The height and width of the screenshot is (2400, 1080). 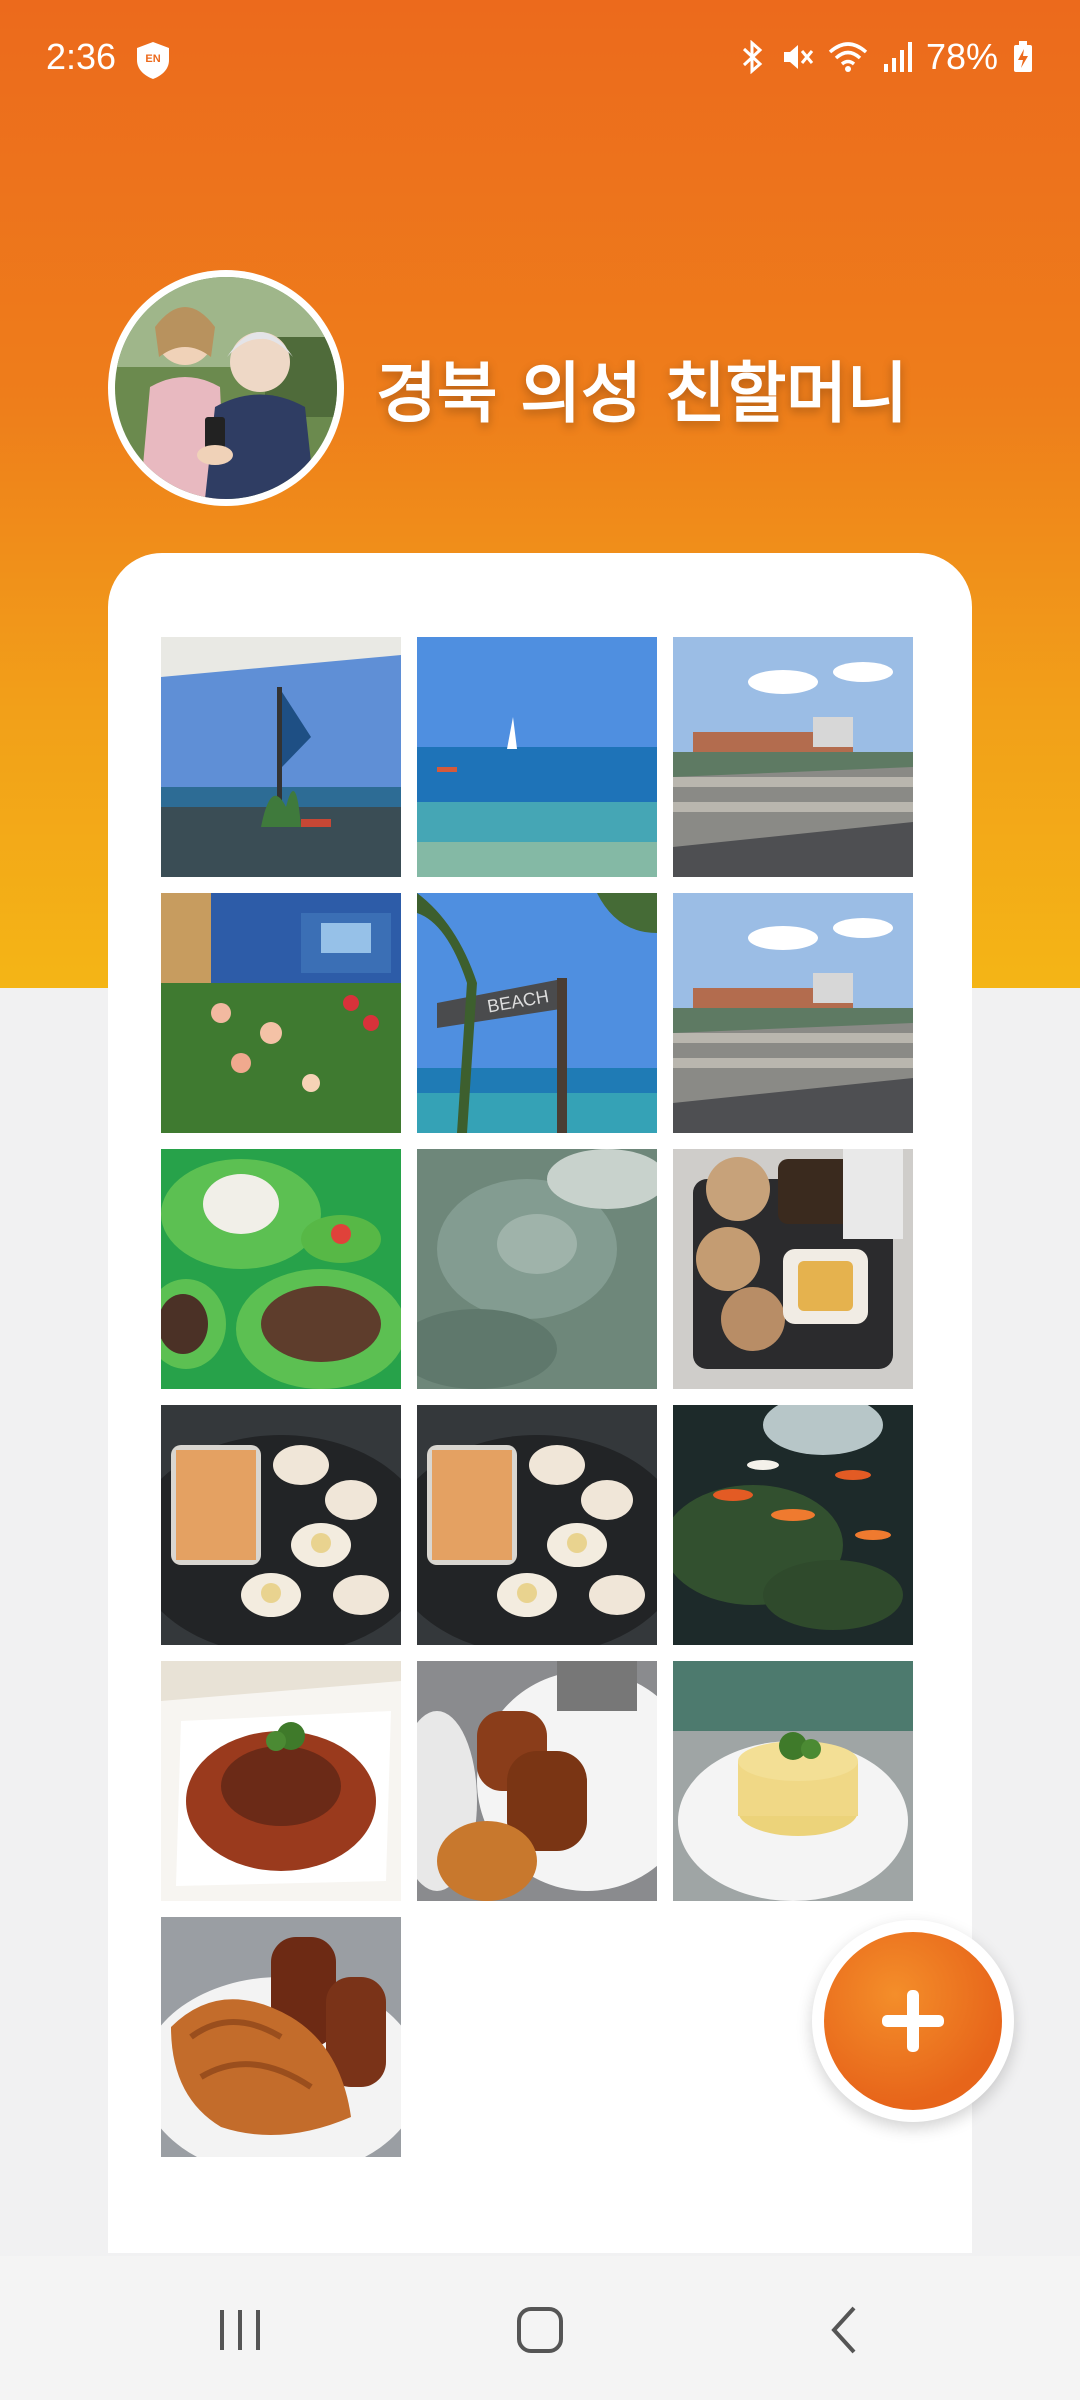 I want to click on profile-photo-icon, so click(x=226, y=388).